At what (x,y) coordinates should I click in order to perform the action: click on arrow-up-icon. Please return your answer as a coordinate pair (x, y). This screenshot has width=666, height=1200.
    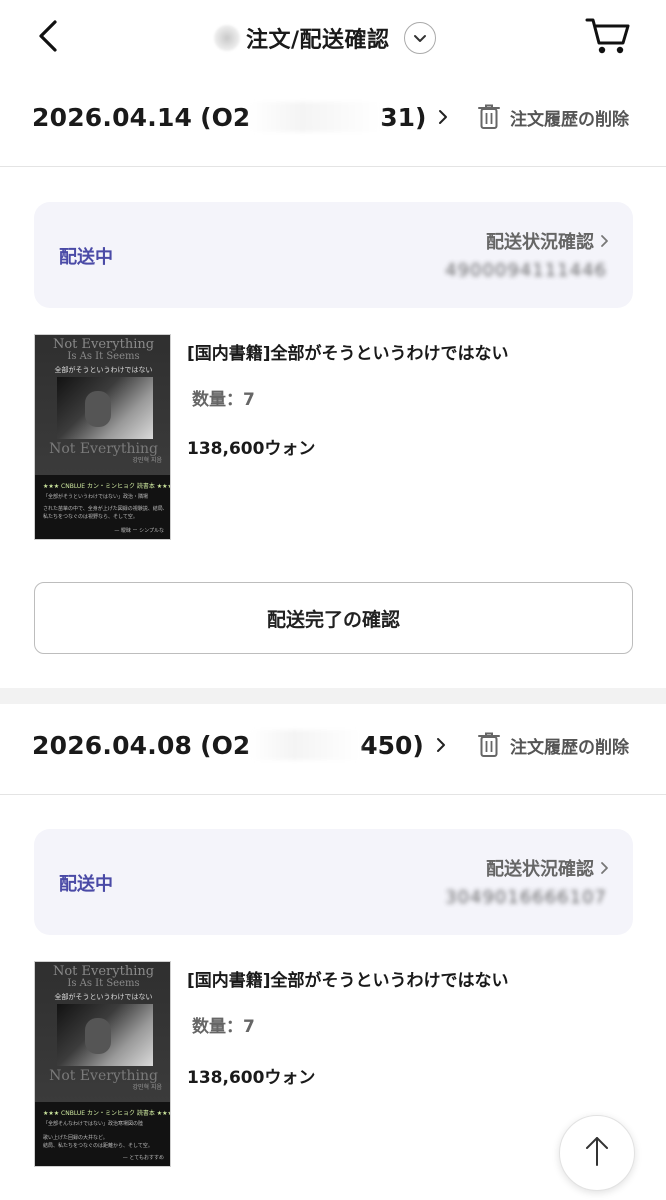
    Looking at the image, I should click on (597, 1153).